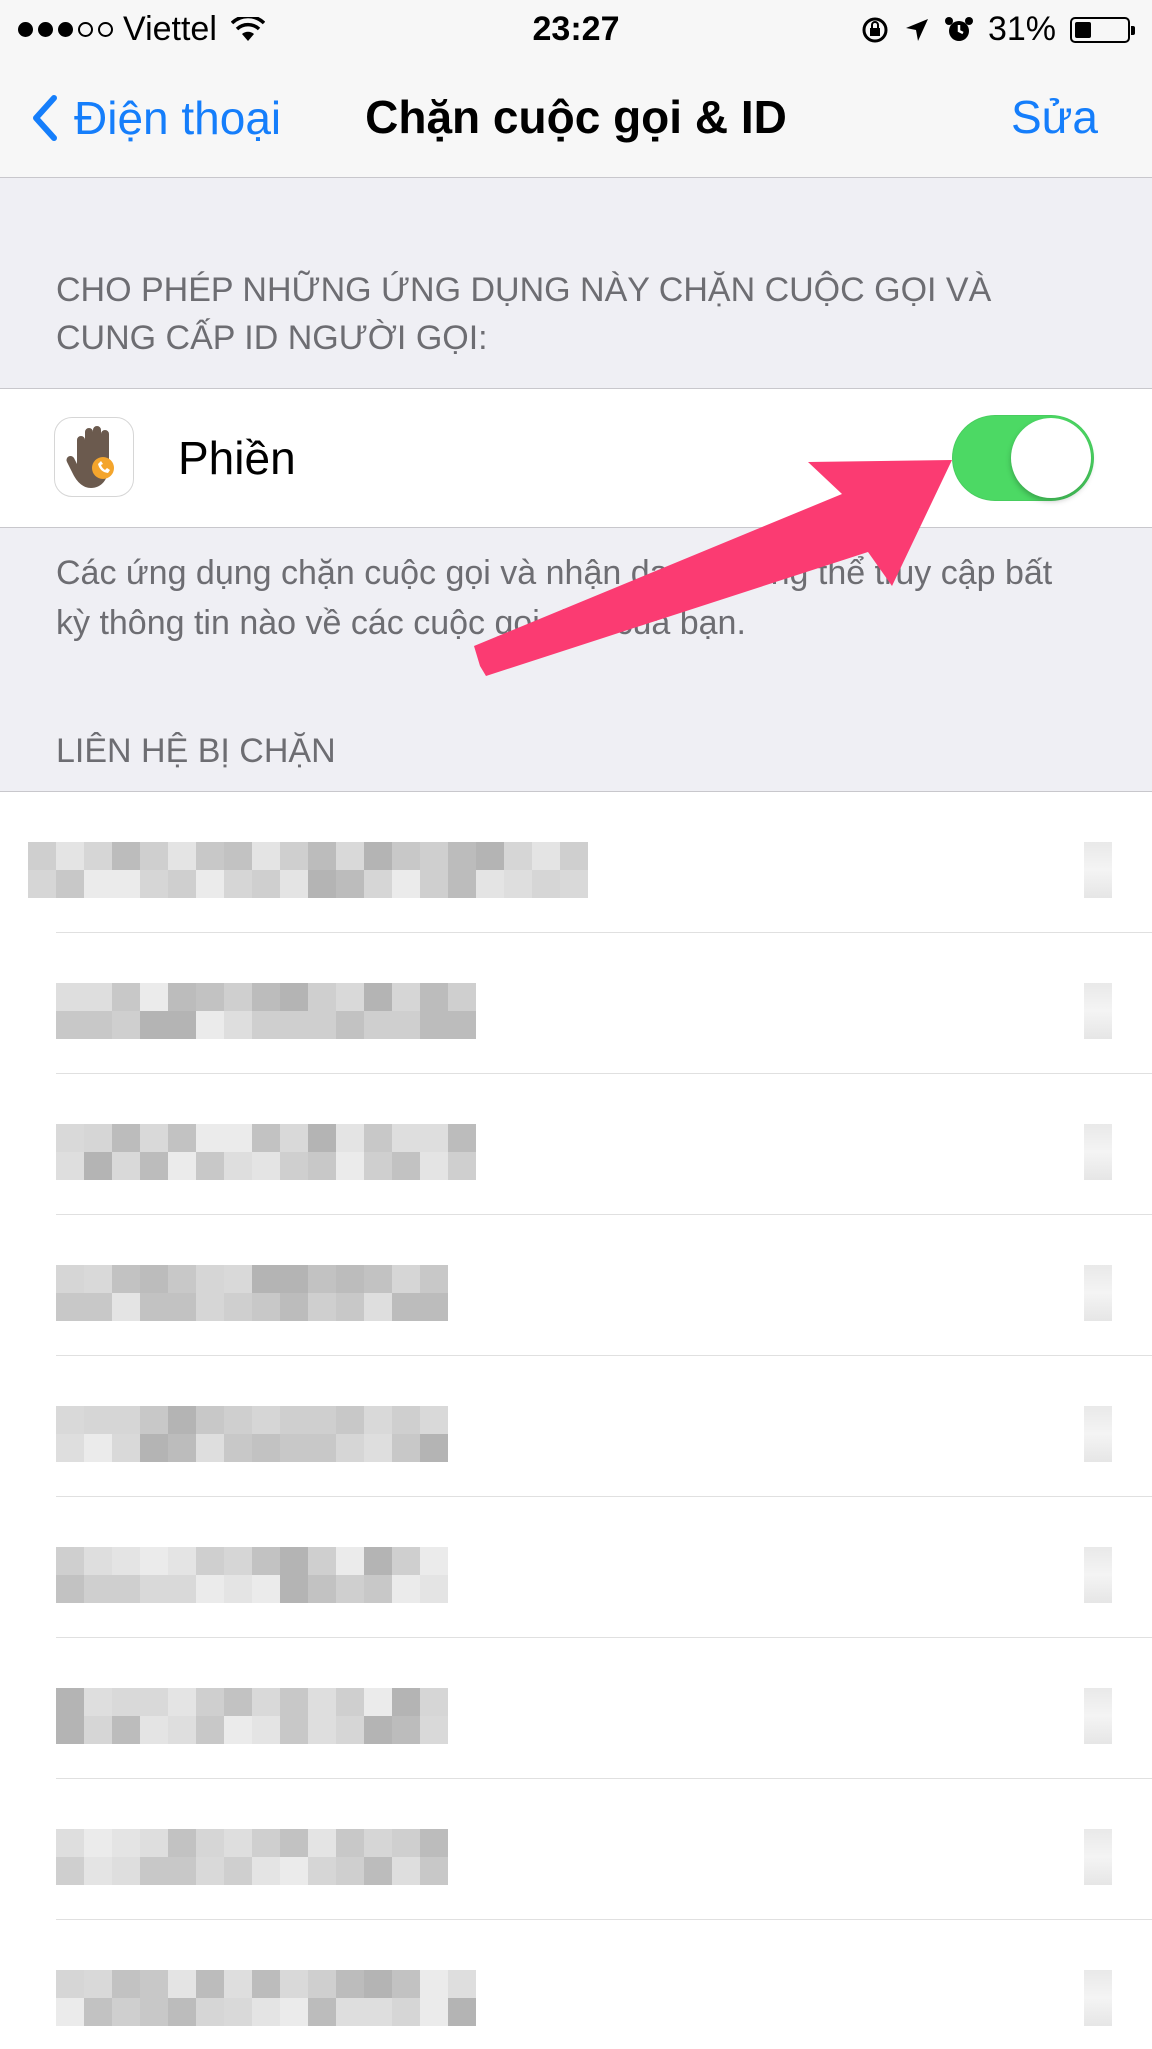 This screenshot has width=1152, height=2049. I want to click on edit-button: Sửa, so click(1054, 117).